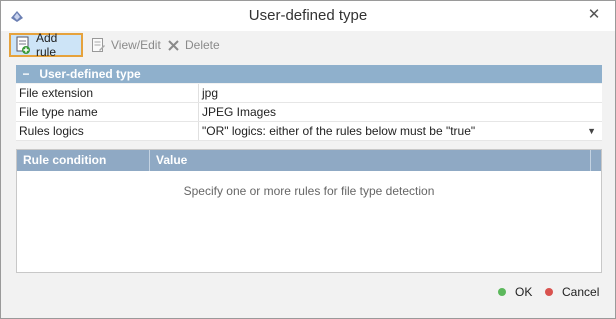 Image resolution: width=616 pixels, height=319 pixels. What do you see at coordinates (400, 112) in the screenshot?
I see `file-type-name-field: JPEG Images` at bounding box center [400, 112].